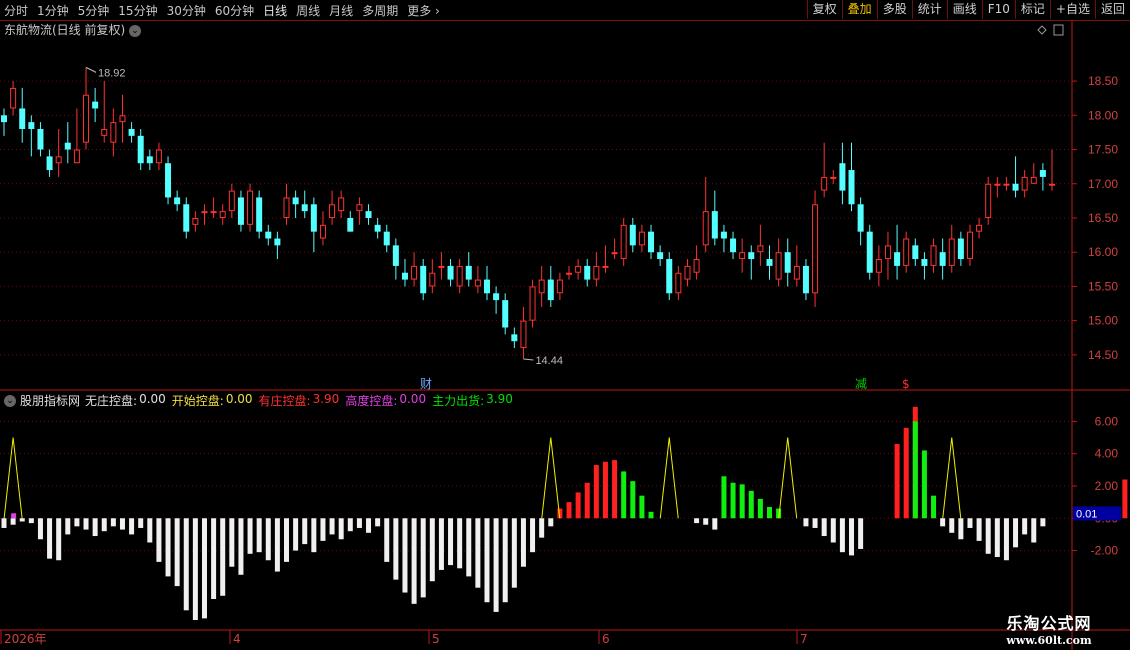 Image resolution: width=1130 pixels, height=650 pixels. Describe the element at coordinates (906, 384) in the screenshot. I see `event-marker: $` at that location.